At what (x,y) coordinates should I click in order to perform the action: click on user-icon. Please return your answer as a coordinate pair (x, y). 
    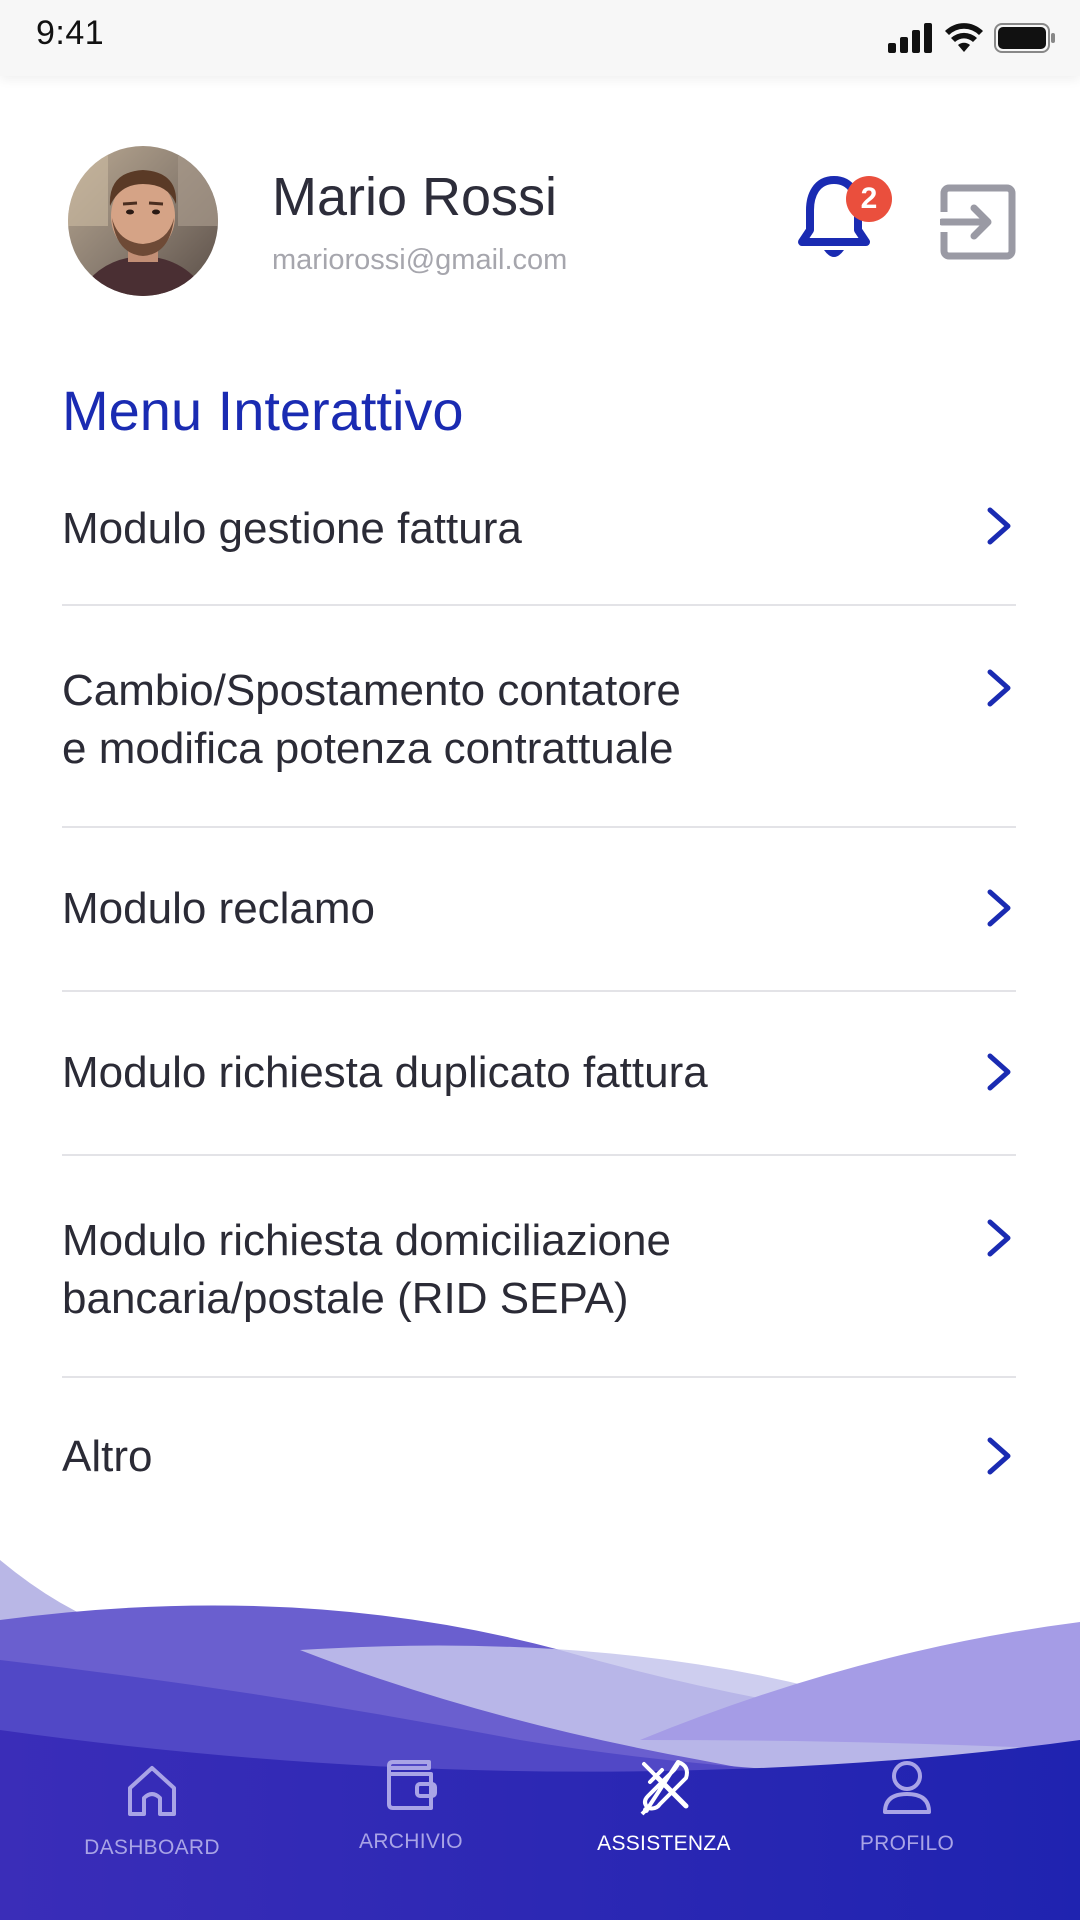
    Looking at the image, I should click on (907, 1787).